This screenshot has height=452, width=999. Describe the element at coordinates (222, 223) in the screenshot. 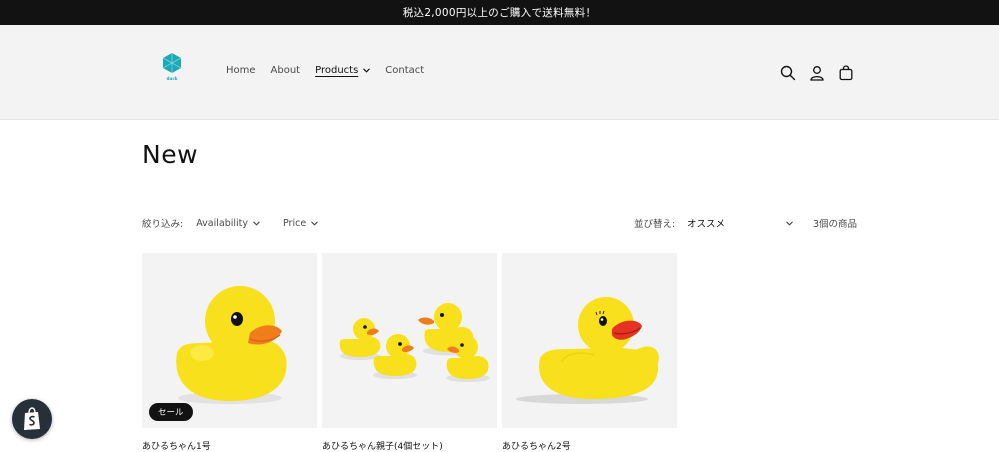

I see `availability-filter-label: Availability` at that location.